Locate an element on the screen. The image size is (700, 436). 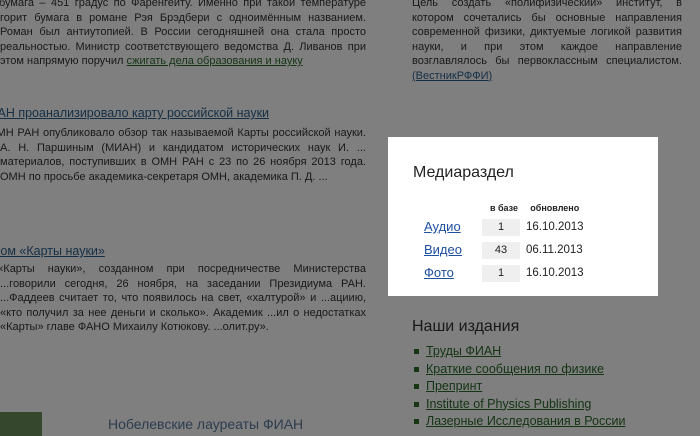
count-badge: 43 is located at coordinates (501, 250).